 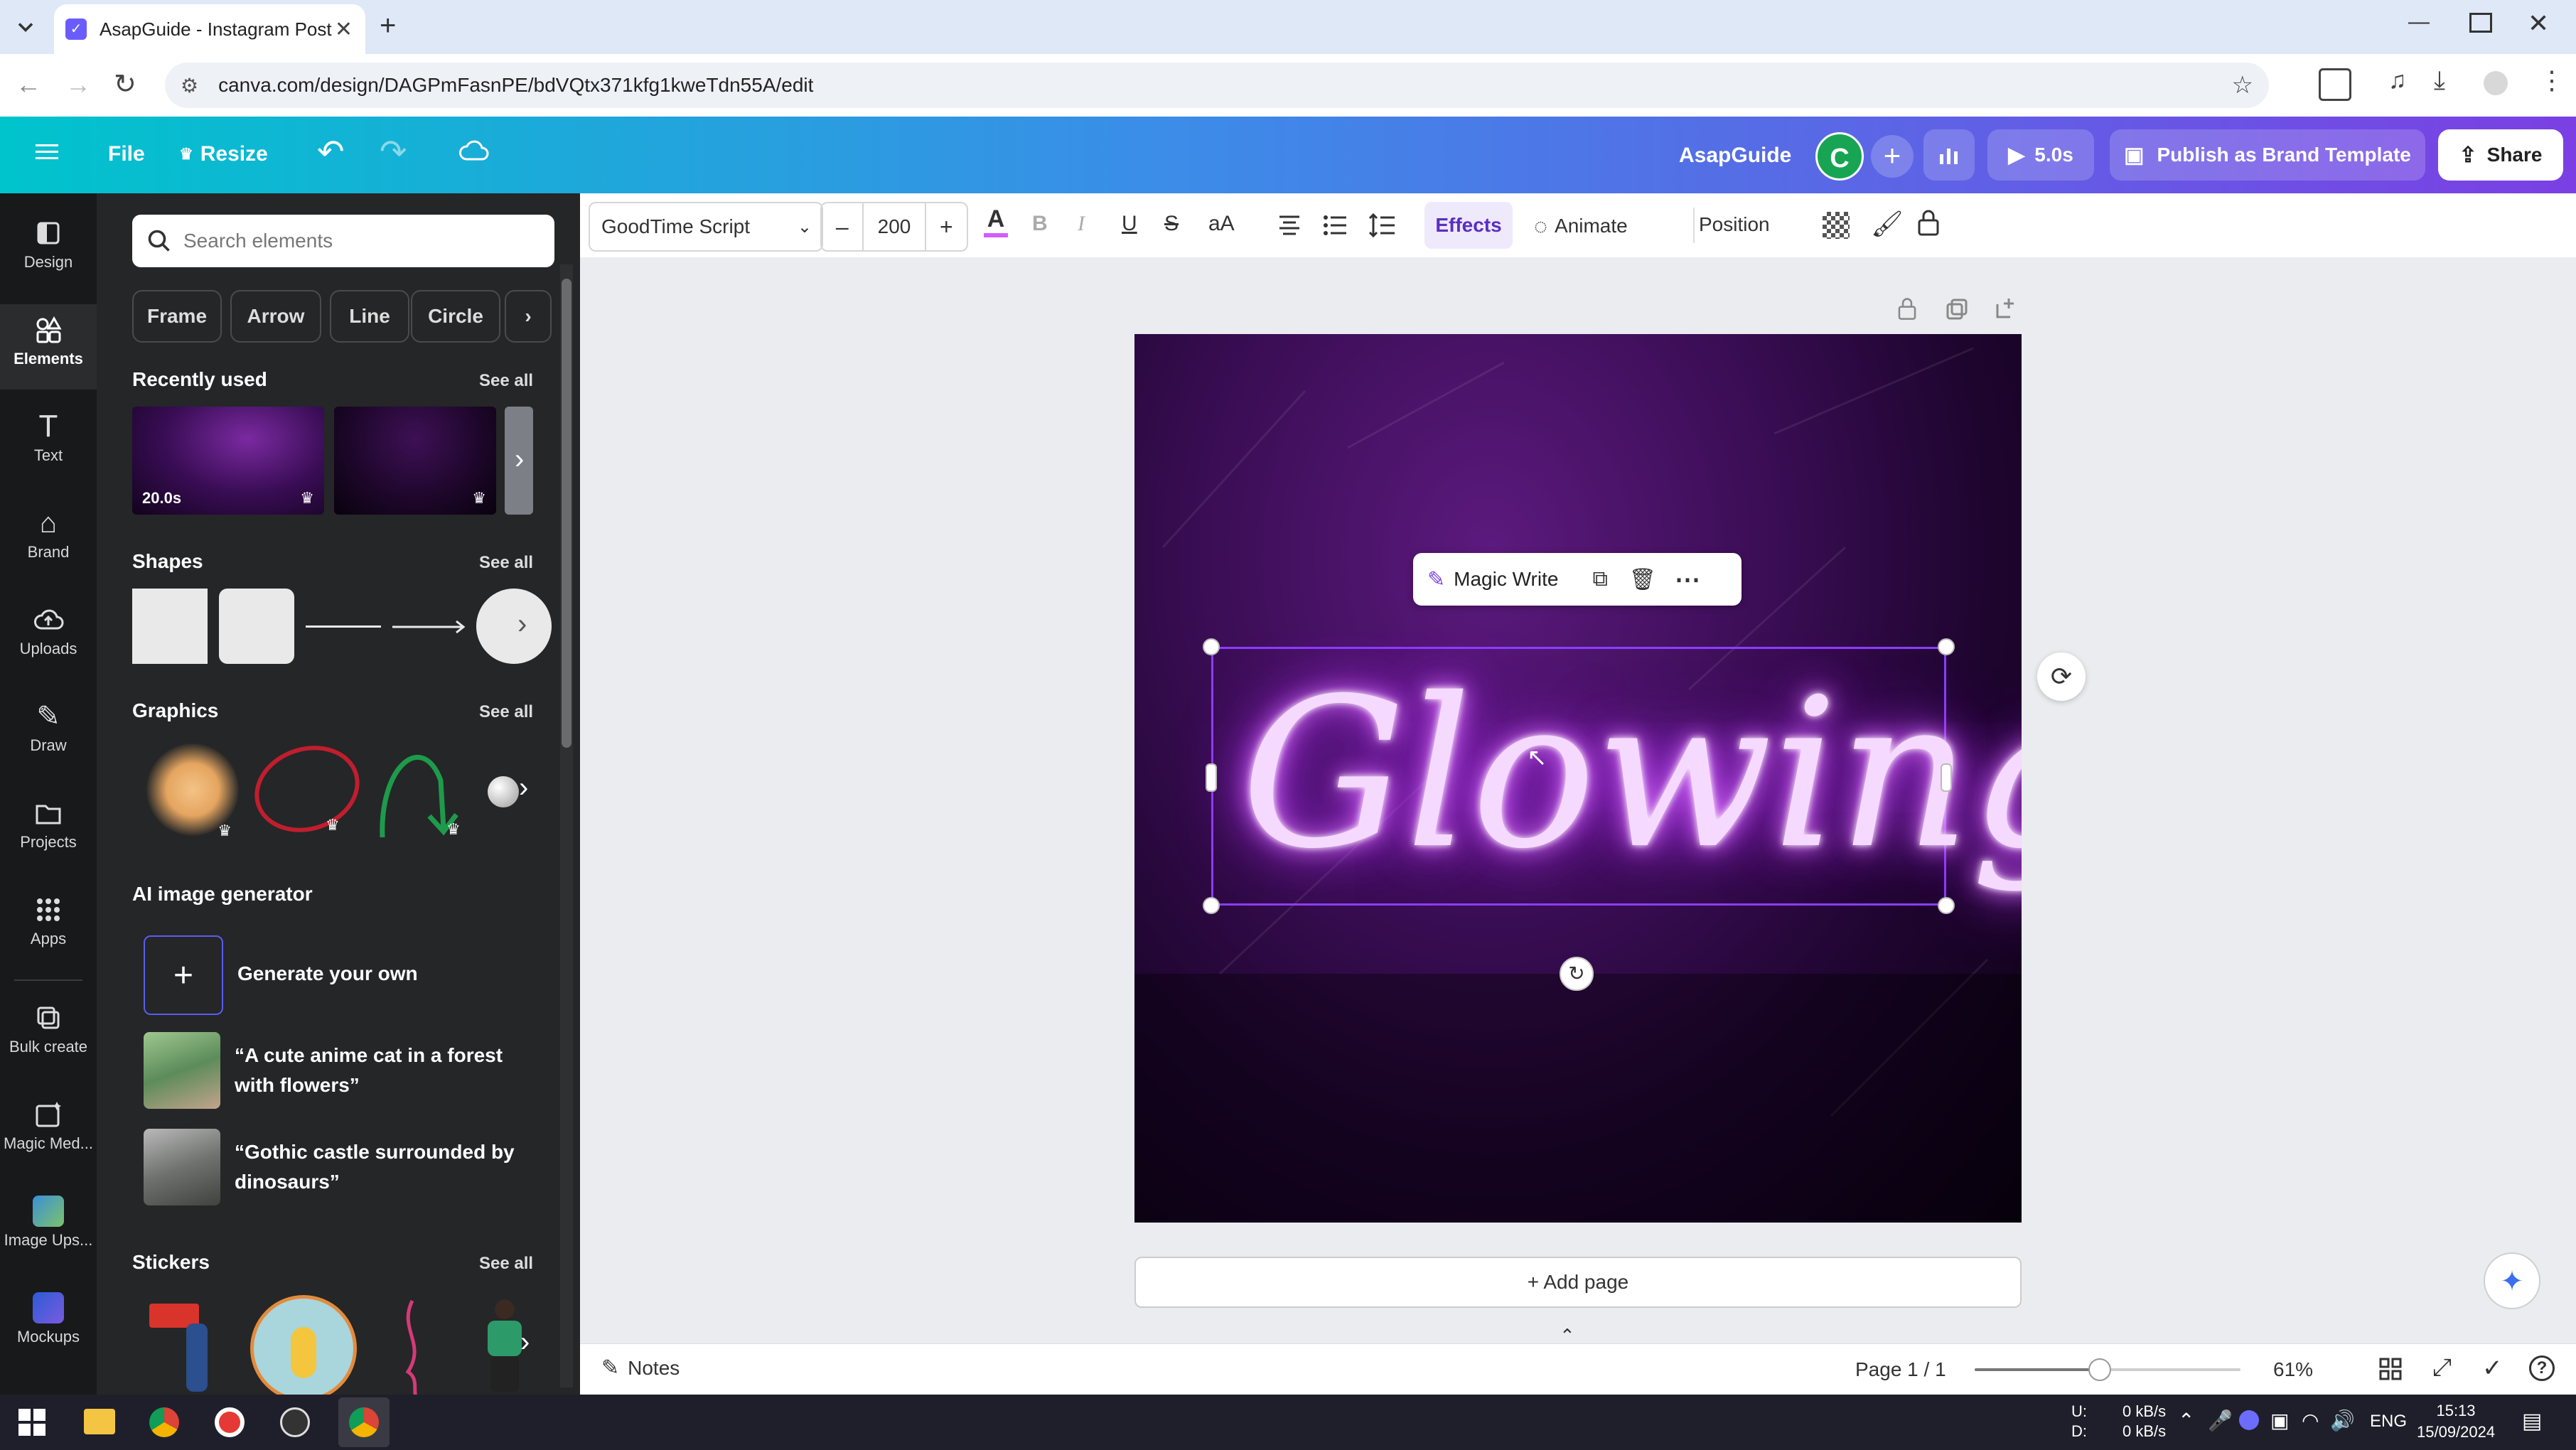 I want to click on stickers-next-arrow-icon: ›, so click(x=525, y=1342).